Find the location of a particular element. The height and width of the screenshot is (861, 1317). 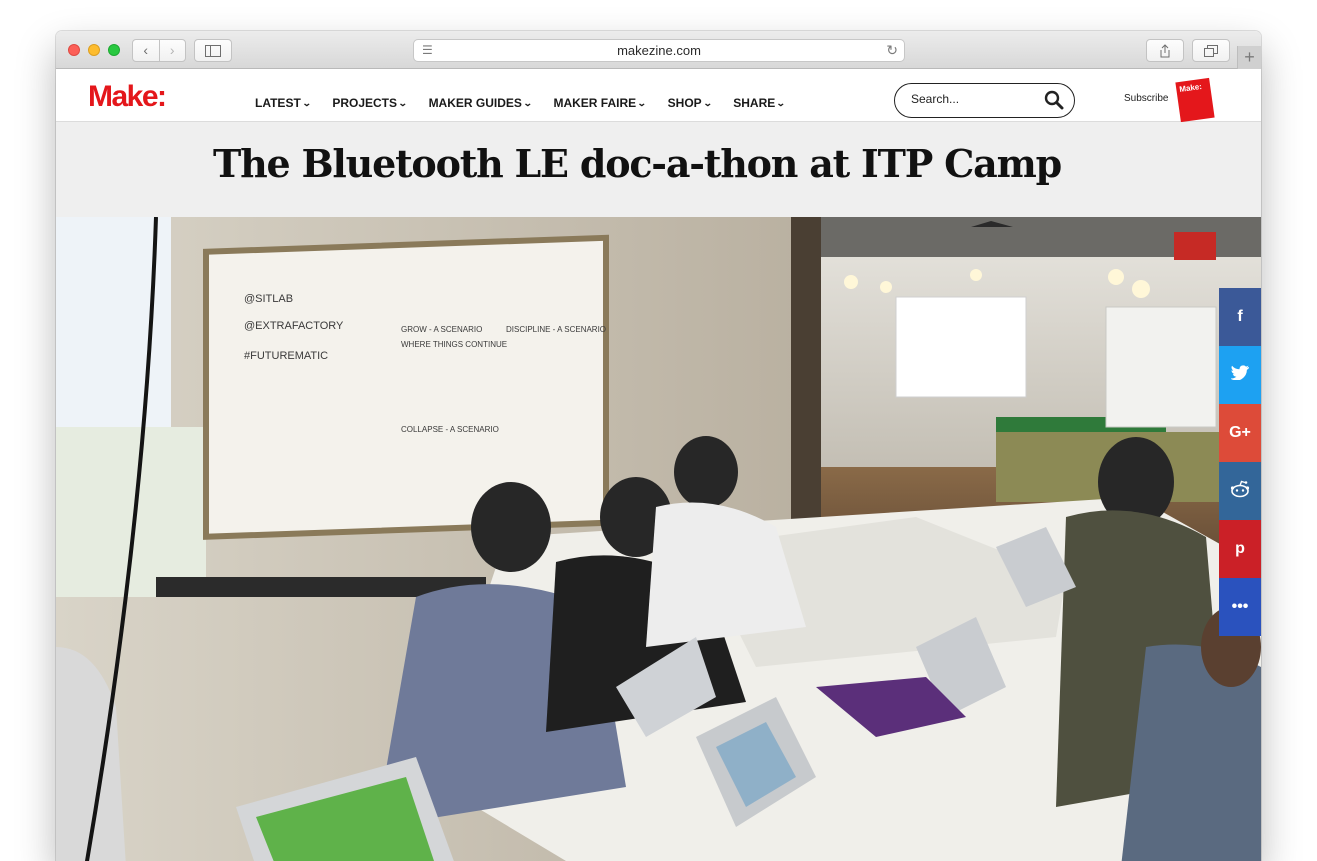

svg-text: @SITLAB is located at coordinates (268, 299).